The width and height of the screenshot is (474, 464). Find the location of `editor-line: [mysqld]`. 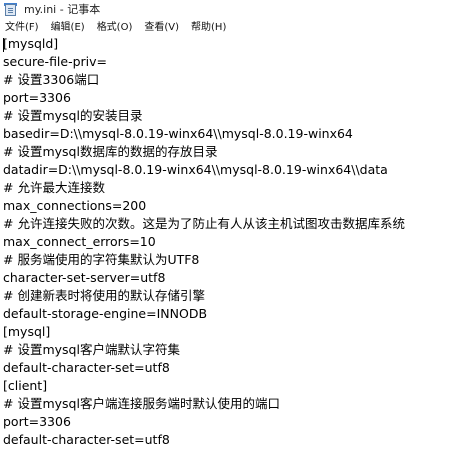

editor-line: [mysqld] is located at coordinates (31, 43).